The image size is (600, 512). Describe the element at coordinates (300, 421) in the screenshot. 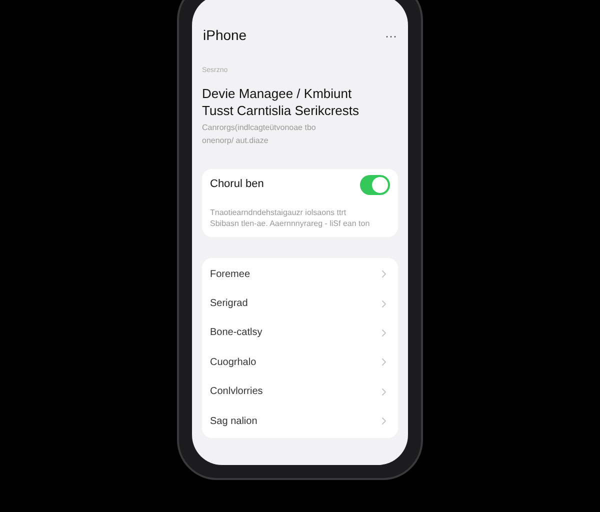

I see `menu-item: Sag nalion` at that location.